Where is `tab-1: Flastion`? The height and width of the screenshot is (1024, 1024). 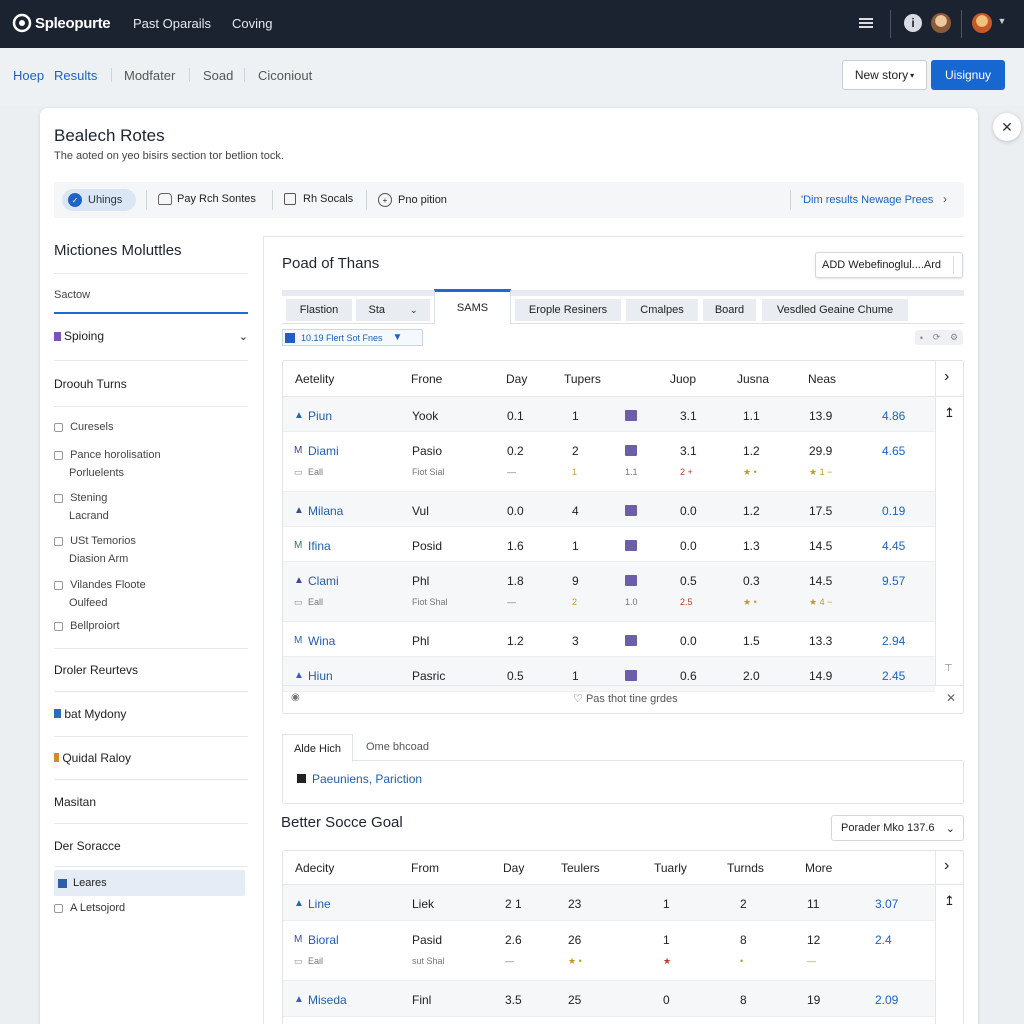
tab-1: Flastion is located at coordinates (319, 310).